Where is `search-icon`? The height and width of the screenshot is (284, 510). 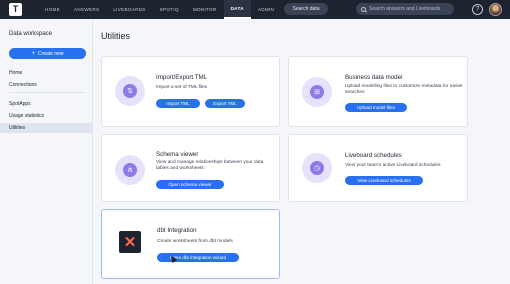 search-icon is located at coordinates (363, 9).